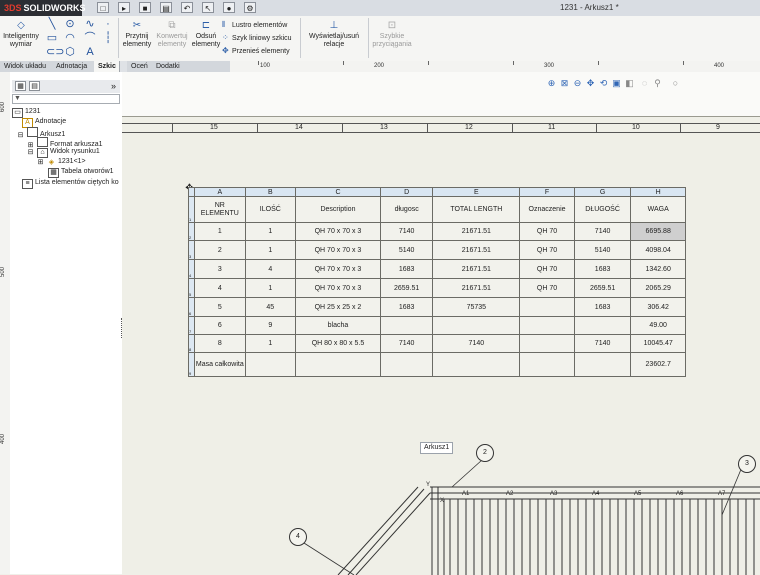  I want to click on tab-sketch: Szkic, so click(107, 66).